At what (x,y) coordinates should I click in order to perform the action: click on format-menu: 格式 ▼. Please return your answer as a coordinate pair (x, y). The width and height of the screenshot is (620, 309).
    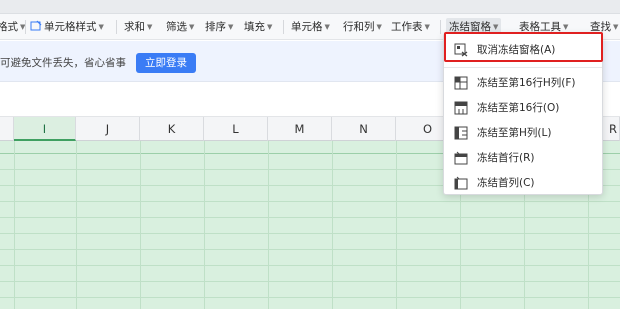
    Looking at the image, I should click on (12, 27).